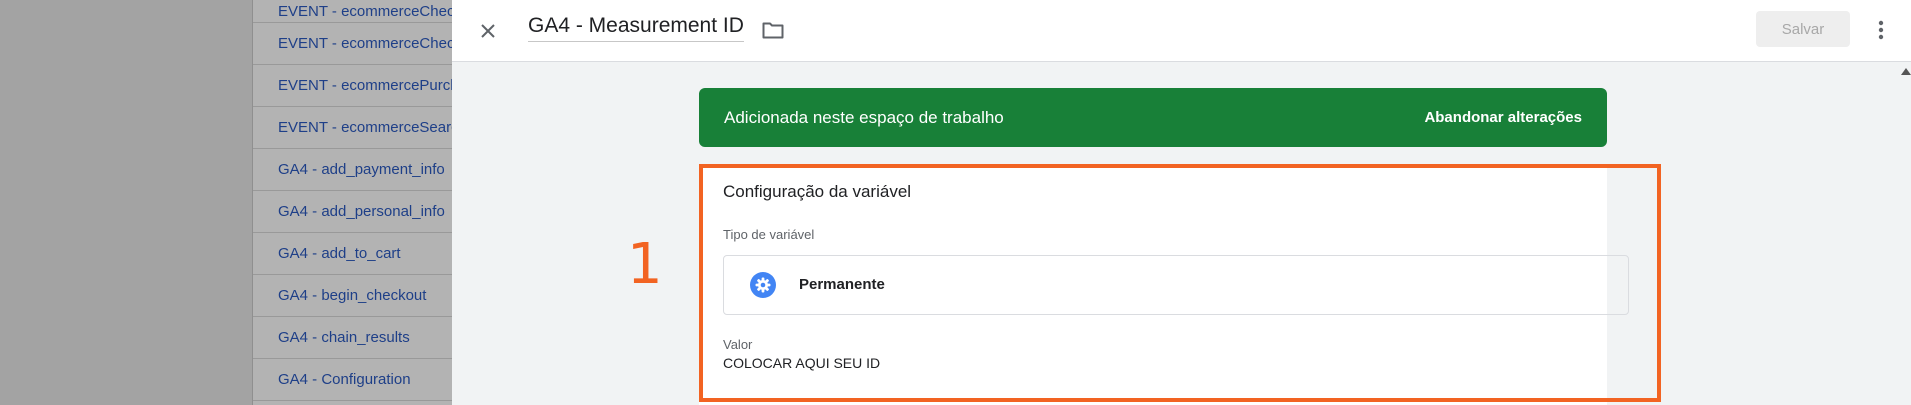  I want to click on more-vert-icon, so click(1881, 30).